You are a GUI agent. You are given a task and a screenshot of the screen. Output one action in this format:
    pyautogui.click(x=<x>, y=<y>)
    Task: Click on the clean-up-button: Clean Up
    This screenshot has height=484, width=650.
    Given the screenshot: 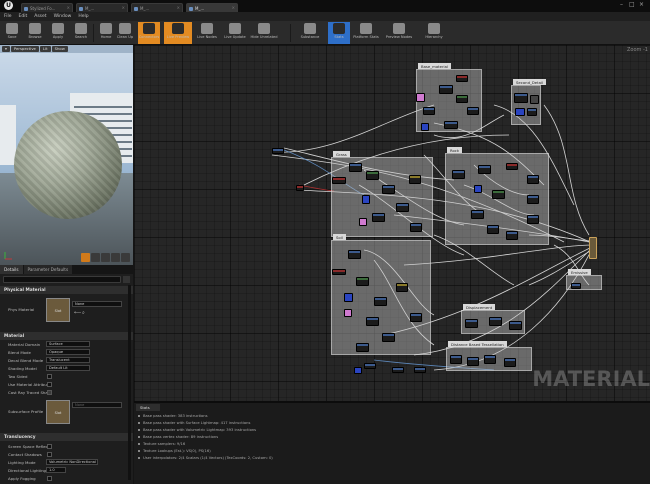 What is the action you would take?
    pyautogui.click(x=125, y=33)
    